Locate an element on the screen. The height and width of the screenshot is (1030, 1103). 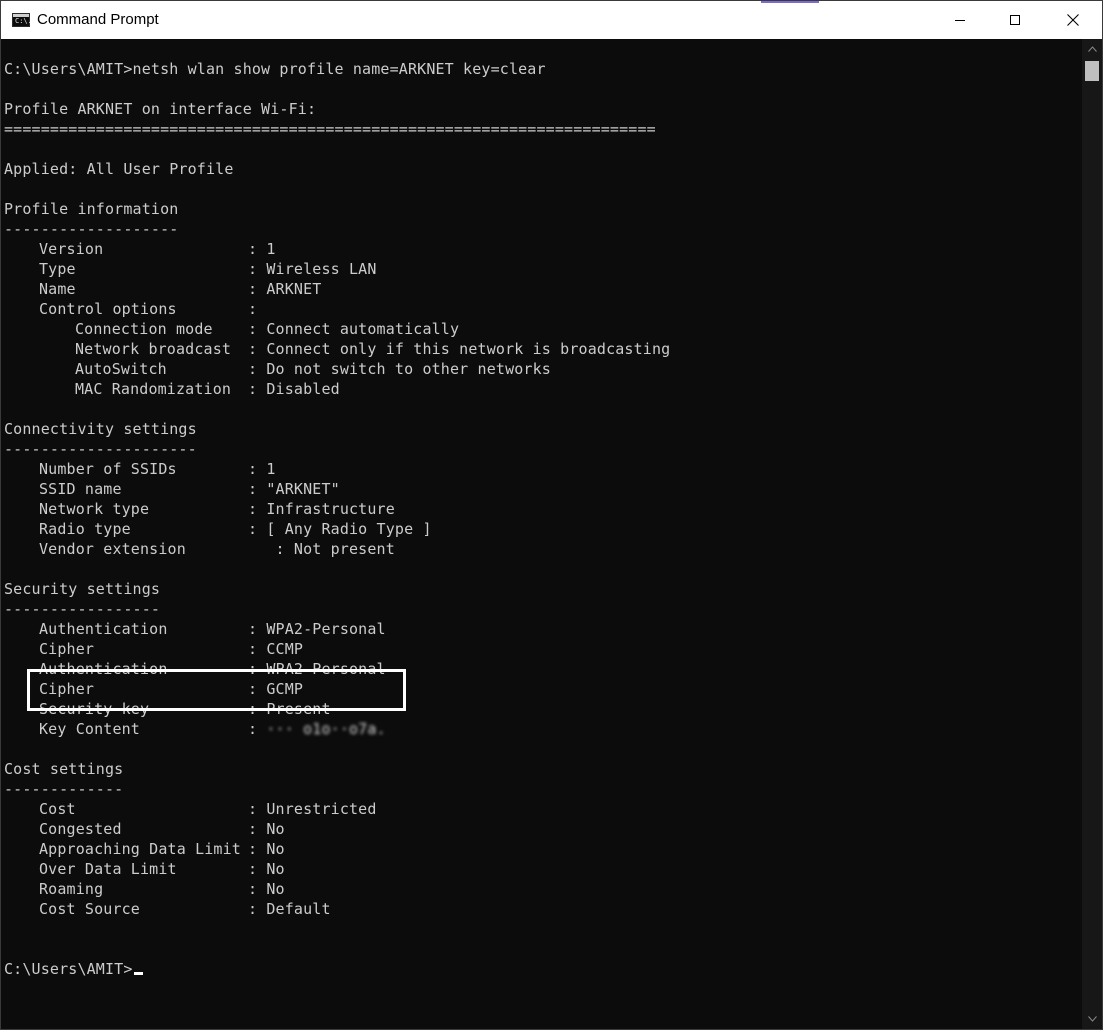
maximize-button is located at coordinates (1015, 20).